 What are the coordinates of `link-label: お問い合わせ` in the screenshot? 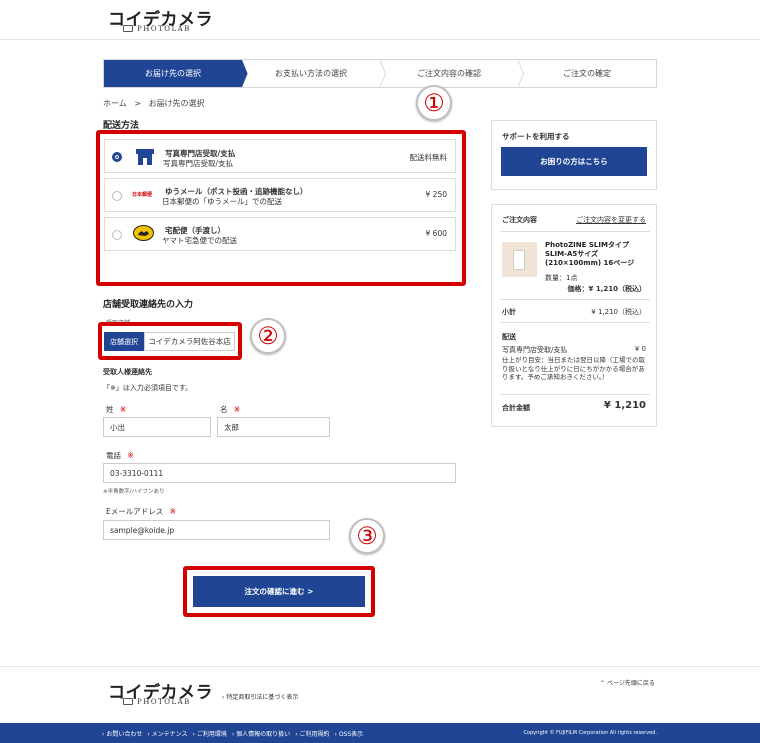 It's located at (124, 734).